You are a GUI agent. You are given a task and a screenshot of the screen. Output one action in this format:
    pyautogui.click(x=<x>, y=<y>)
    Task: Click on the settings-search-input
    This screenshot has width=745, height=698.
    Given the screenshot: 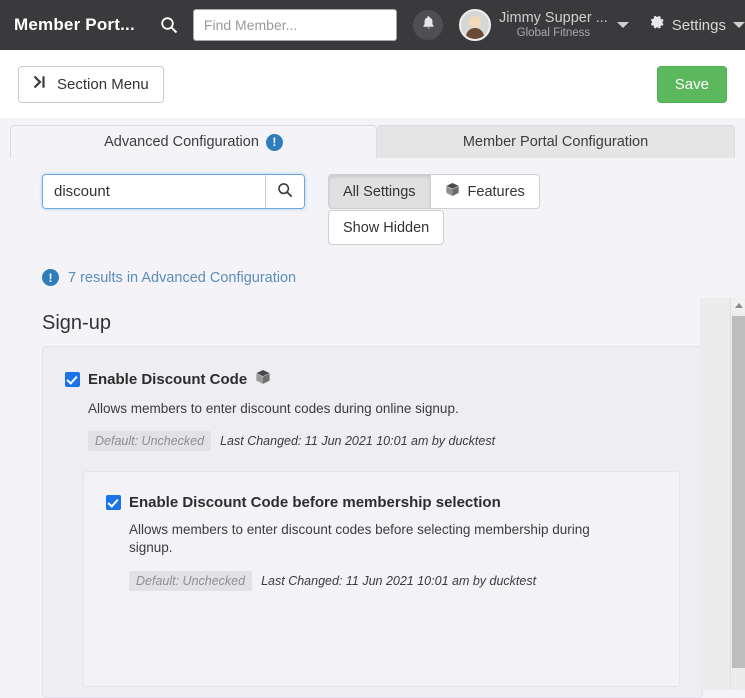 What is the action you would take?
    pyautogui.click(x=154, y=191)
    